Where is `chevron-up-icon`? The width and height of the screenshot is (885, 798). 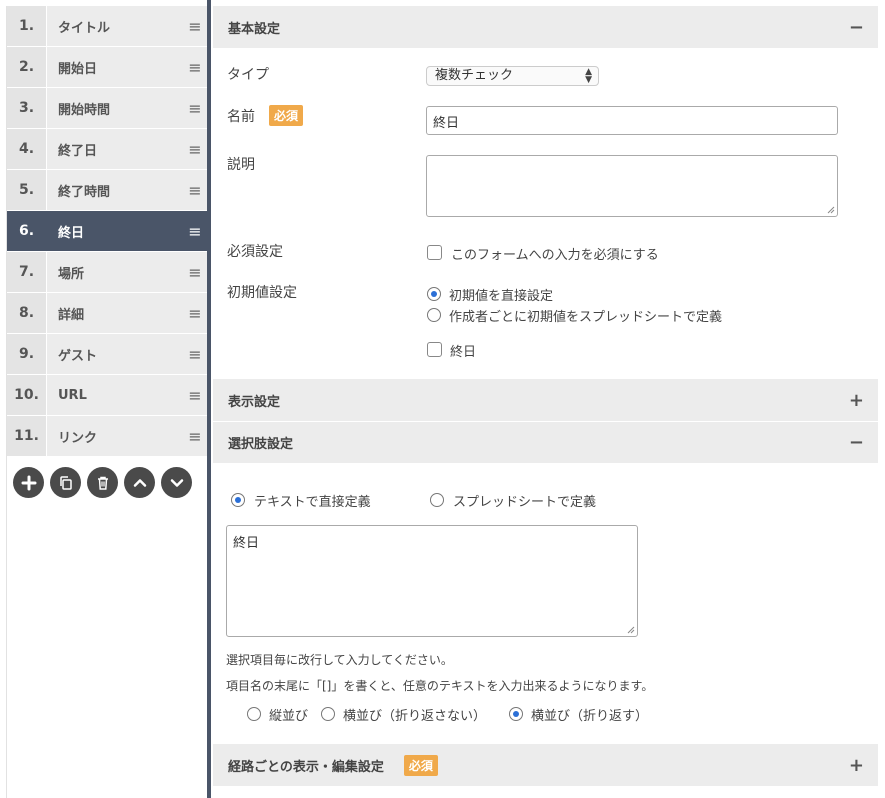 chevron-up-icon is located at coordinates (139, 482).